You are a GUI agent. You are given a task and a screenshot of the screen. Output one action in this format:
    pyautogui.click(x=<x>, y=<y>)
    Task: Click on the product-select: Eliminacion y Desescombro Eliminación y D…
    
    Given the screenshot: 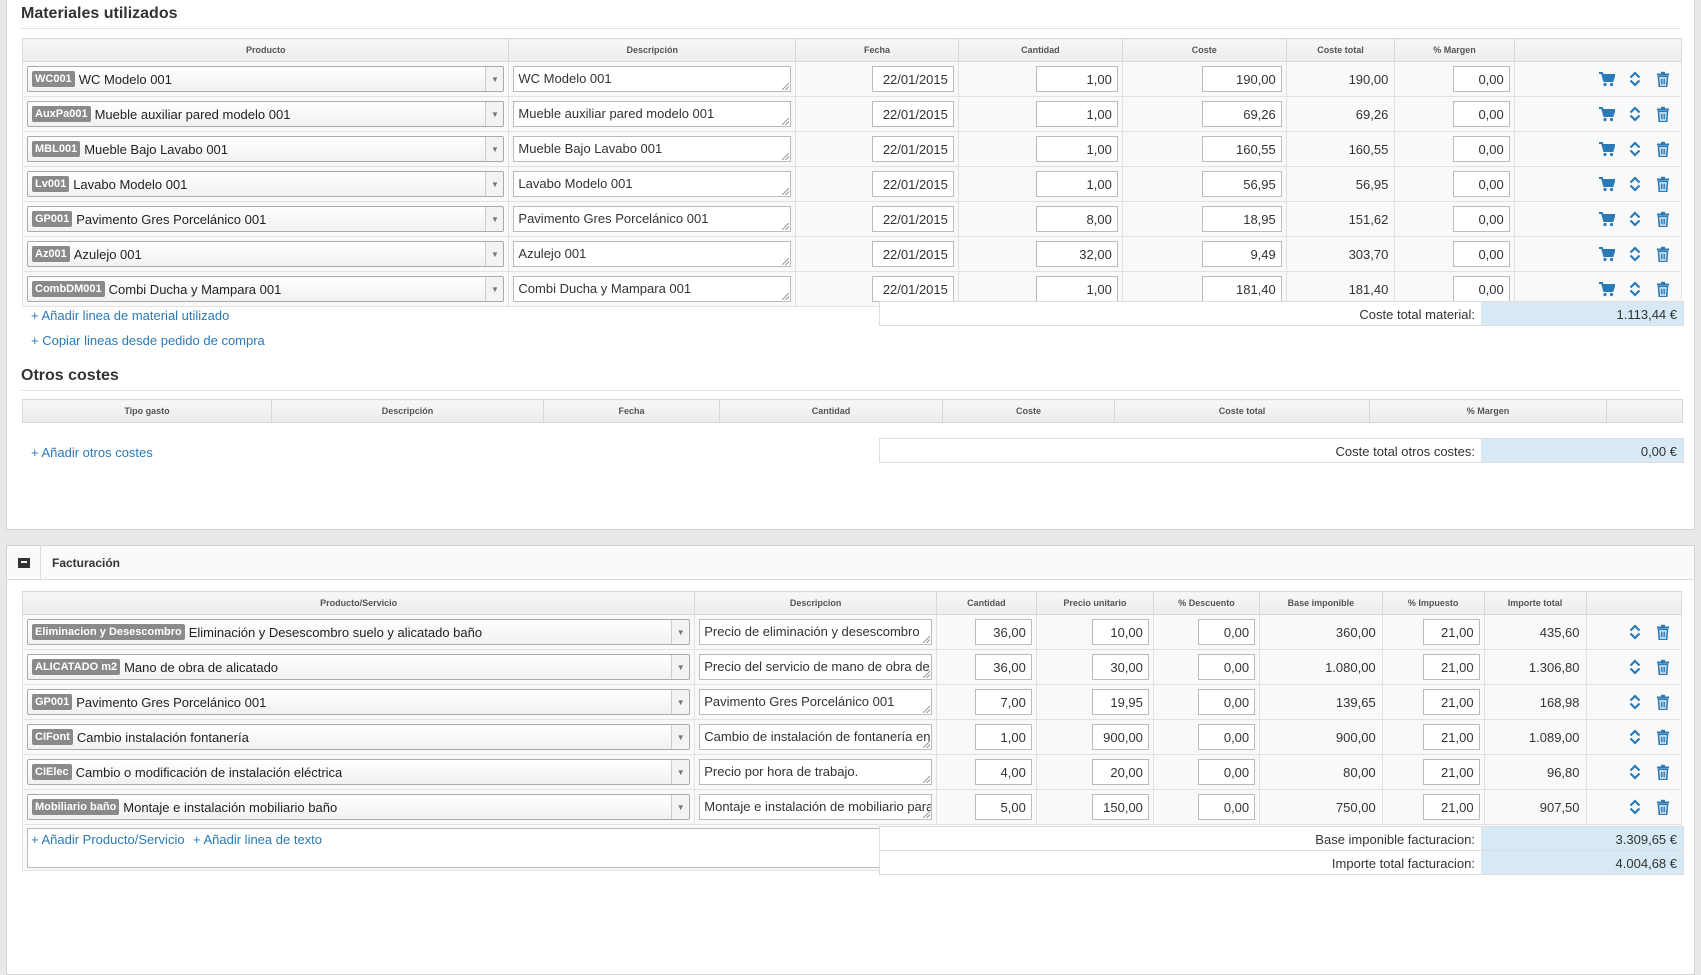 What is the action you would take?
    pyautogui.click(x=359, y=632)
    